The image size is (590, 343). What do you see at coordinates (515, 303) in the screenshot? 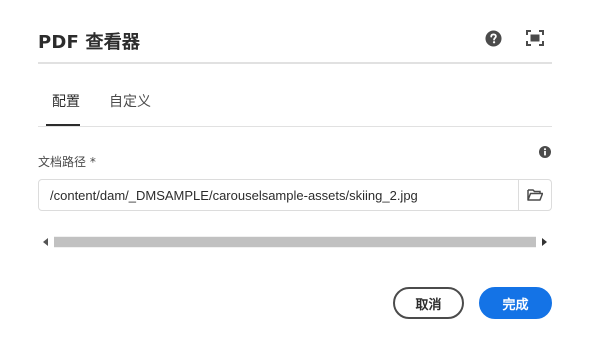
I see `done-button: 完成` at bounding box center [515, 303].